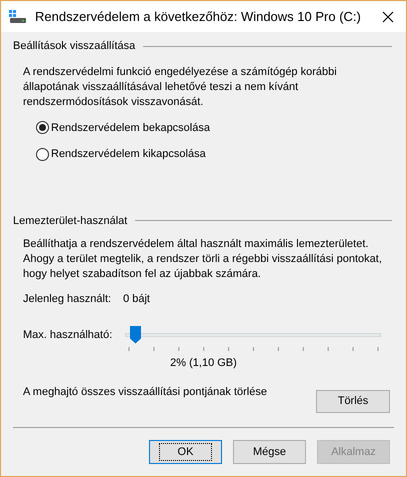 The image size is (407, 477). I want to click on radio-option: Rendszervédelem kikapcsolása, so click(121, 154).